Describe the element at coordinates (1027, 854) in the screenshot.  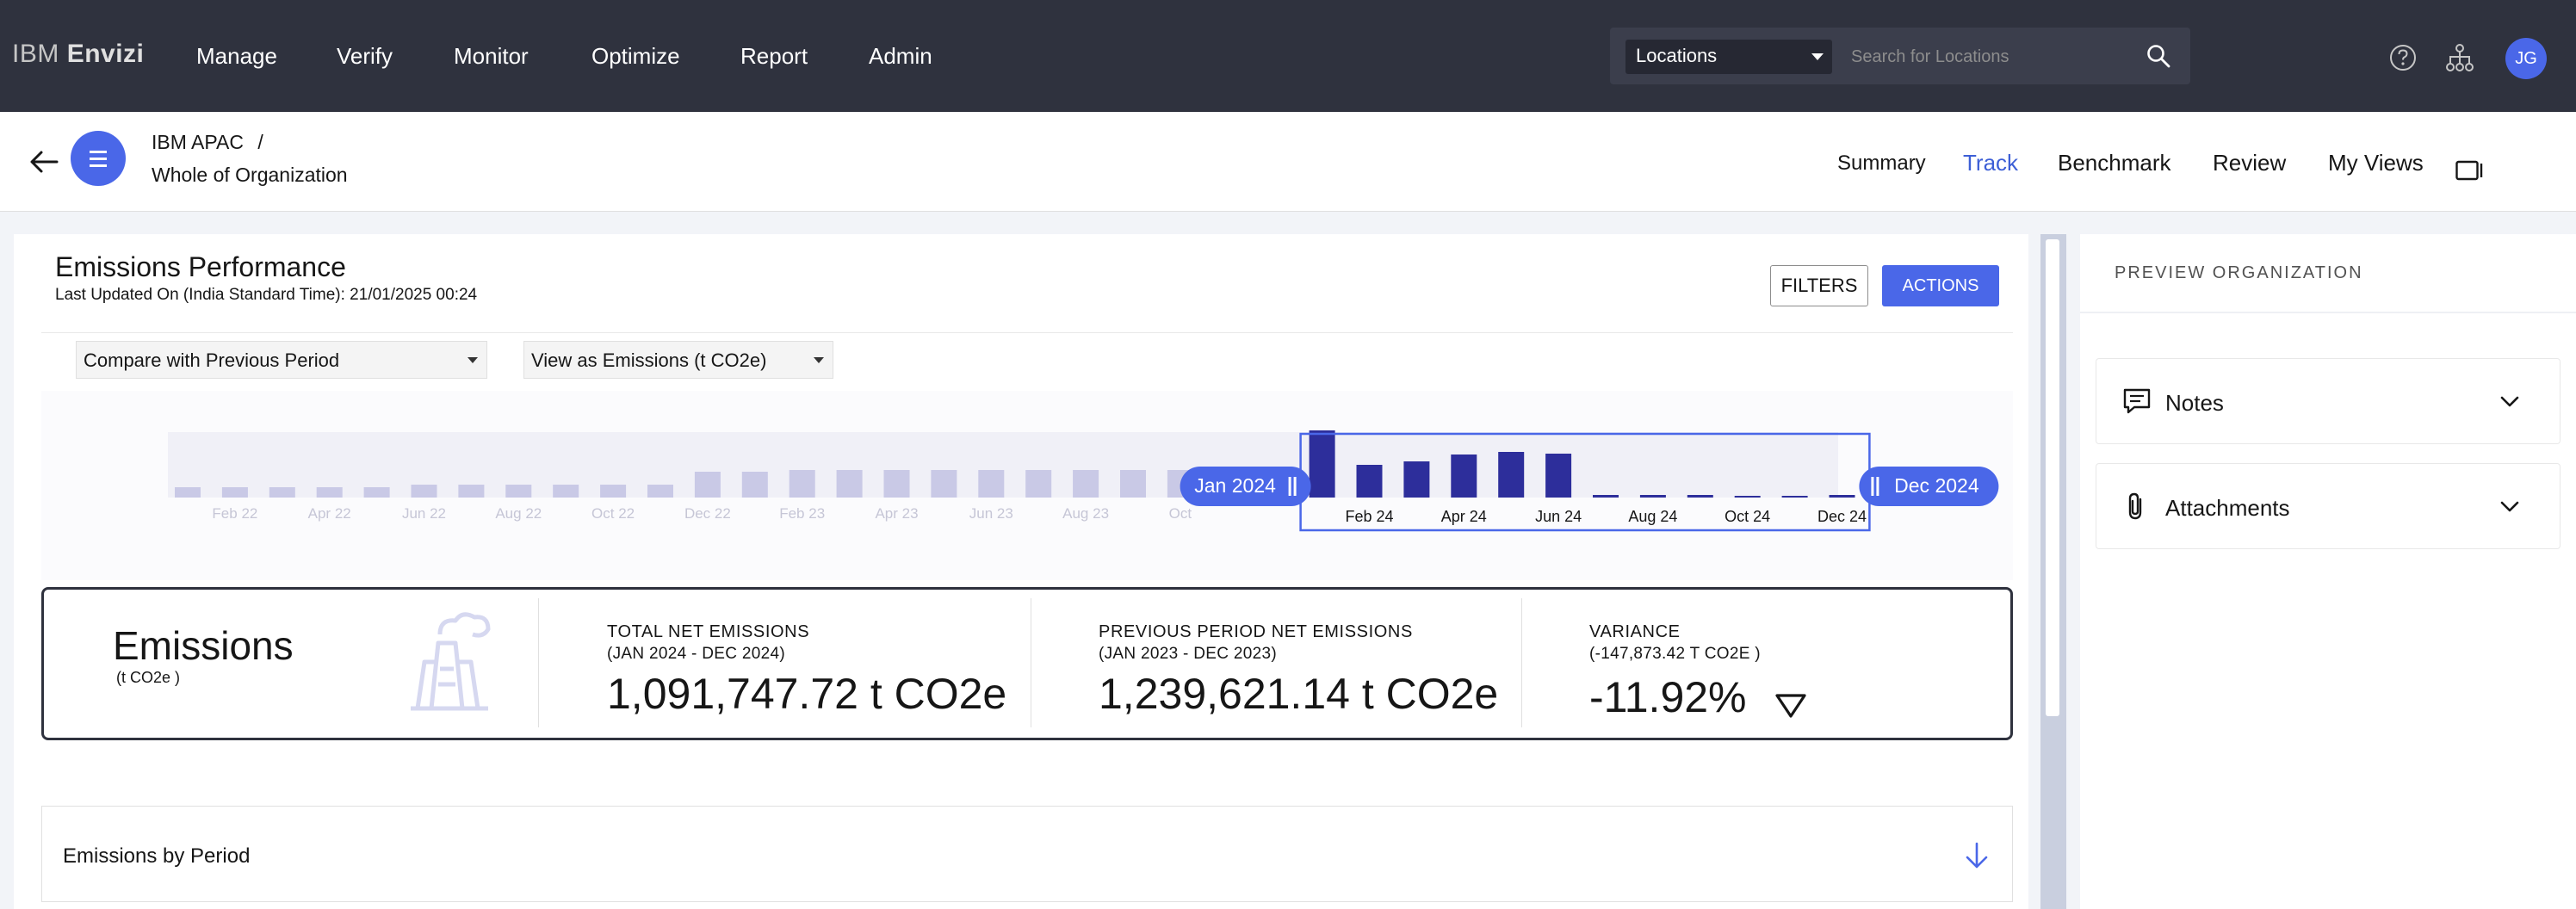
I see `emissions-by-period-section: Emissions by Period` at that location.